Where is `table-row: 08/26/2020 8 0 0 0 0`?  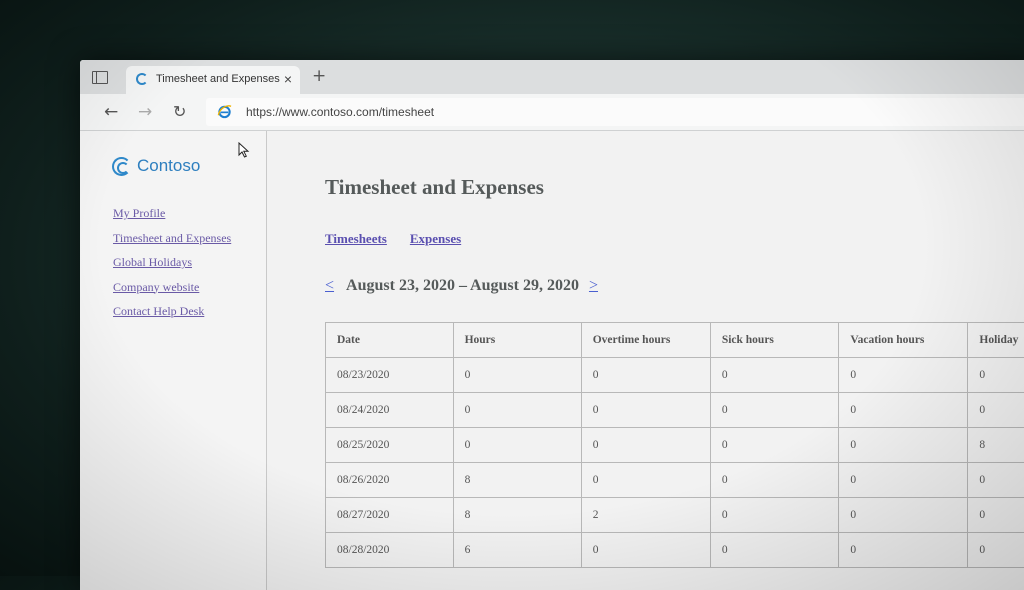
table-row: 08/26/2020 8 0 0 0 0 is located at coordinates (675, 480).